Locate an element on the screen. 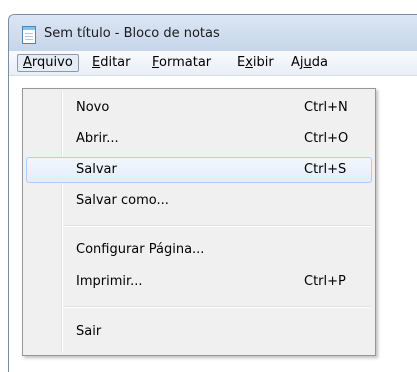 This screenshot has width=417, height=372. menu-ajuda-label: da is located at coordinates (319, 62).